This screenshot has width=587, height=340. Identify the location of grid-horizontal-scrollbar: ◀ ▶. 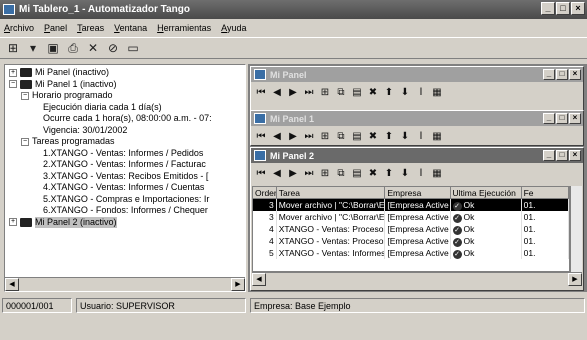
(417, 279).